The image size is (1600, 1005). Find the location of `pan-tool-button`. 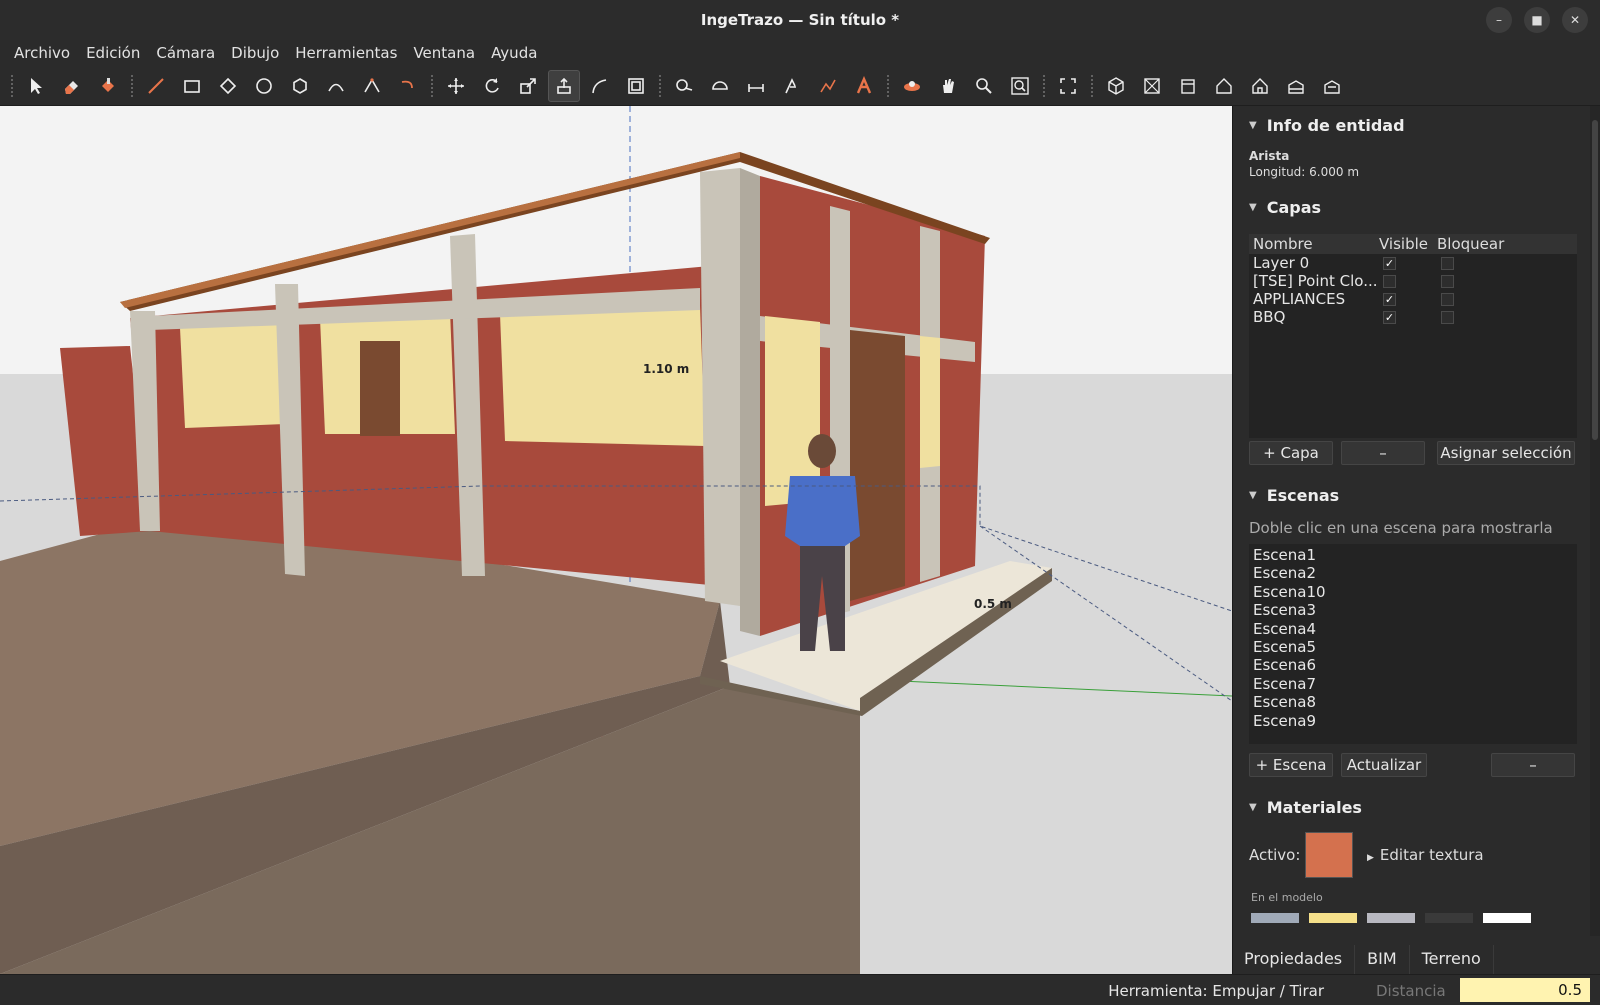

pan-tool-button is located at coordinates (948, 86).